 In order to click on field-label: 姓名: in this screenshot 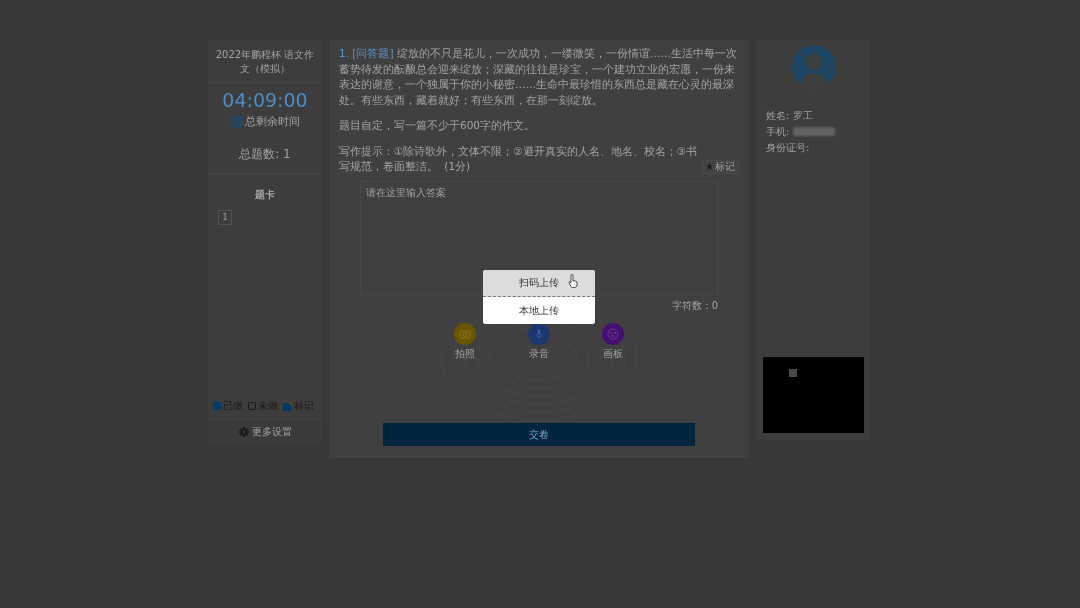, I will do `click(778, 115)`.